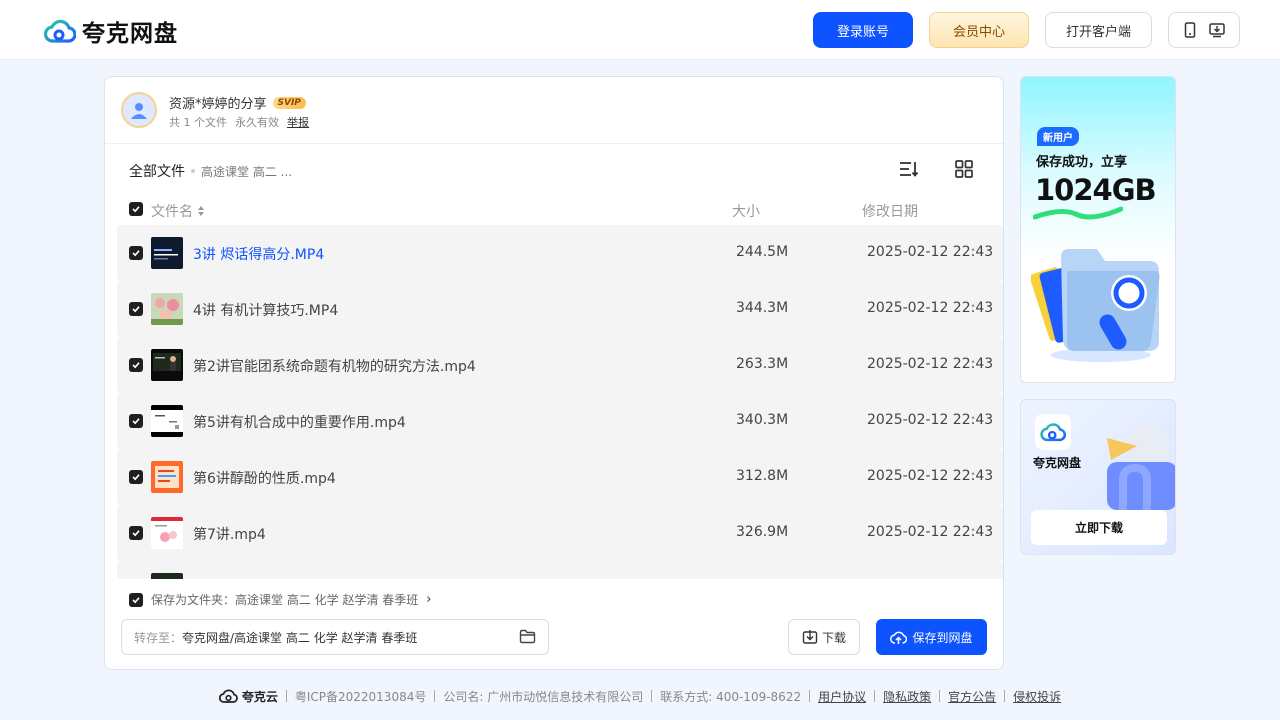 The width and height of the screenshot is (1280, 720). Describe the element at coordinates (158, 637) in the screenshot. I see `save-path-label: 转存至：` at that location.